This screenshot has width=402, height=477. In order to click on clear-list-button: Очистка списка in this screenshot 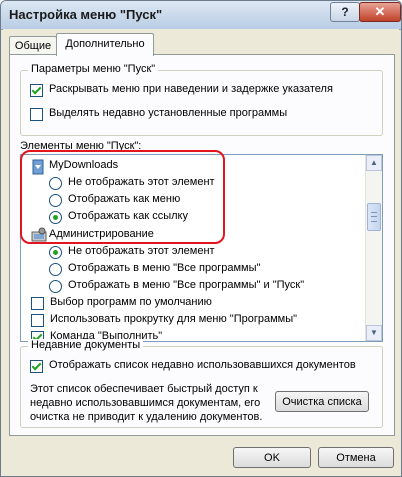, I will do `click(322, 401)`.